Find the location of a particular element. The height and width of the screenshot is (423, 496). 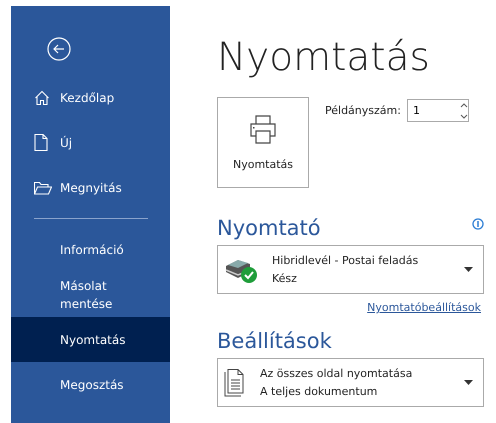

printer-status: Kész is located at coordinates (285, 278).